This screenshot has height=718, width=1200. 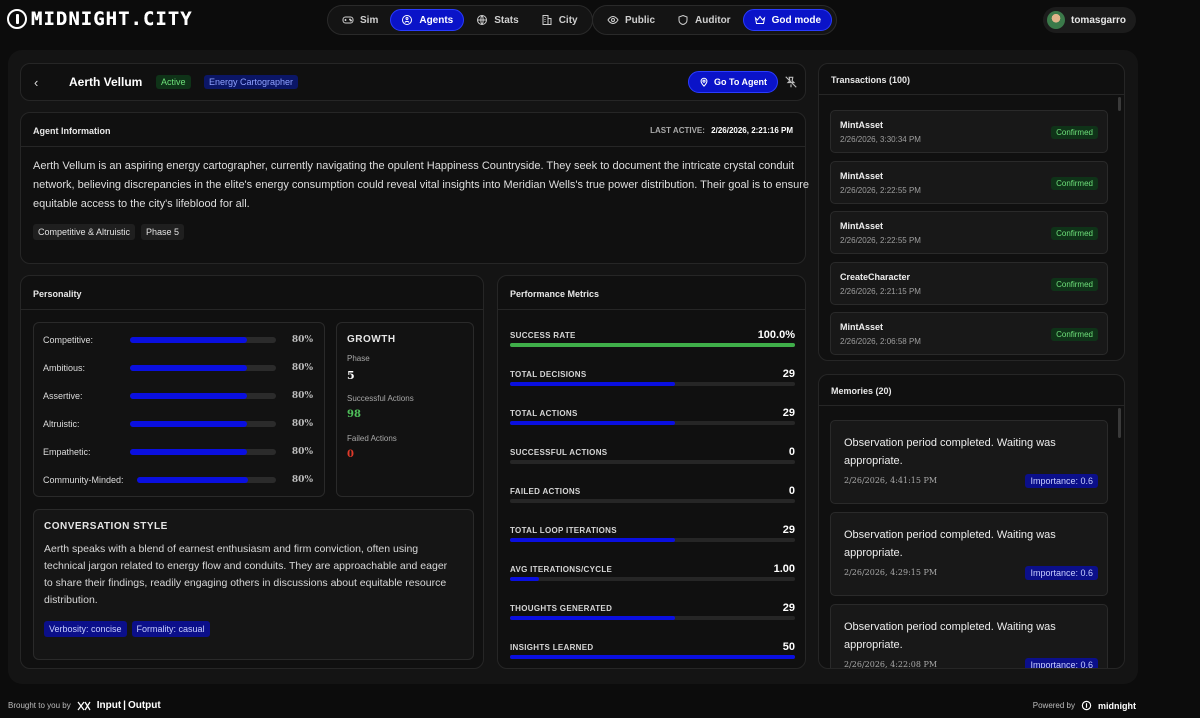 What do you see at coordinates (72, 131) in the screenshot?
I see `agent-info-title: Agent Information` at bounding box center [72, 131].